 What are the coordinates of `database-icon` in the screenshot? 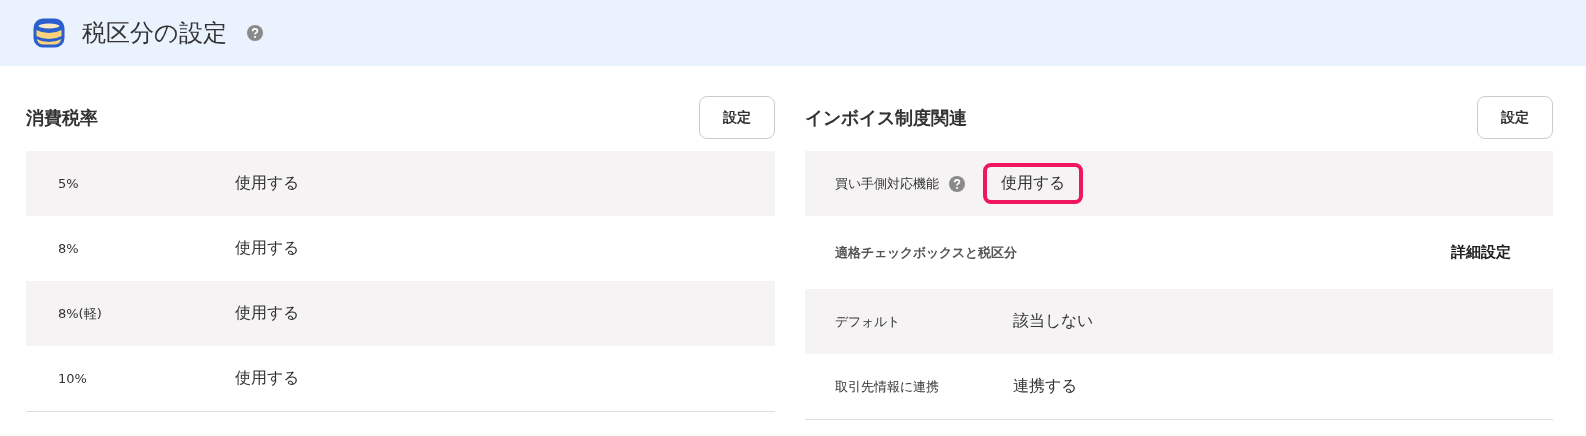 It's located at (49, 33).